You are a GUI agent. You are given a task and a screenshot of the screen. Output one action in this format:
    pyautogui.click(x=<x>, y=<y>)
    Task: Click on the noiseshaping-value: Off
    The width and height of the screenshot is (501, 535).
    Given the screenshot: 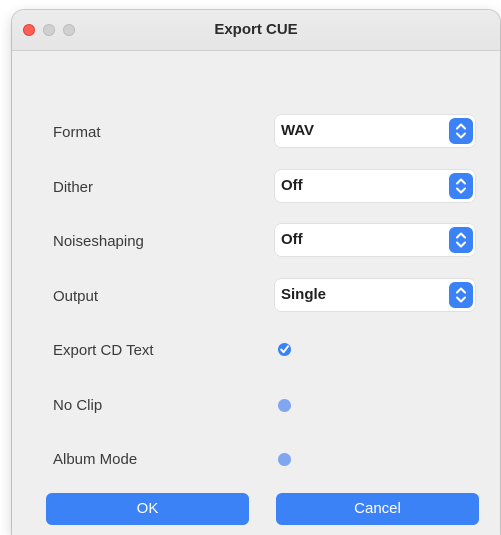 What is the action you would take?
    pyautogui.click(x=292, y=239)
    